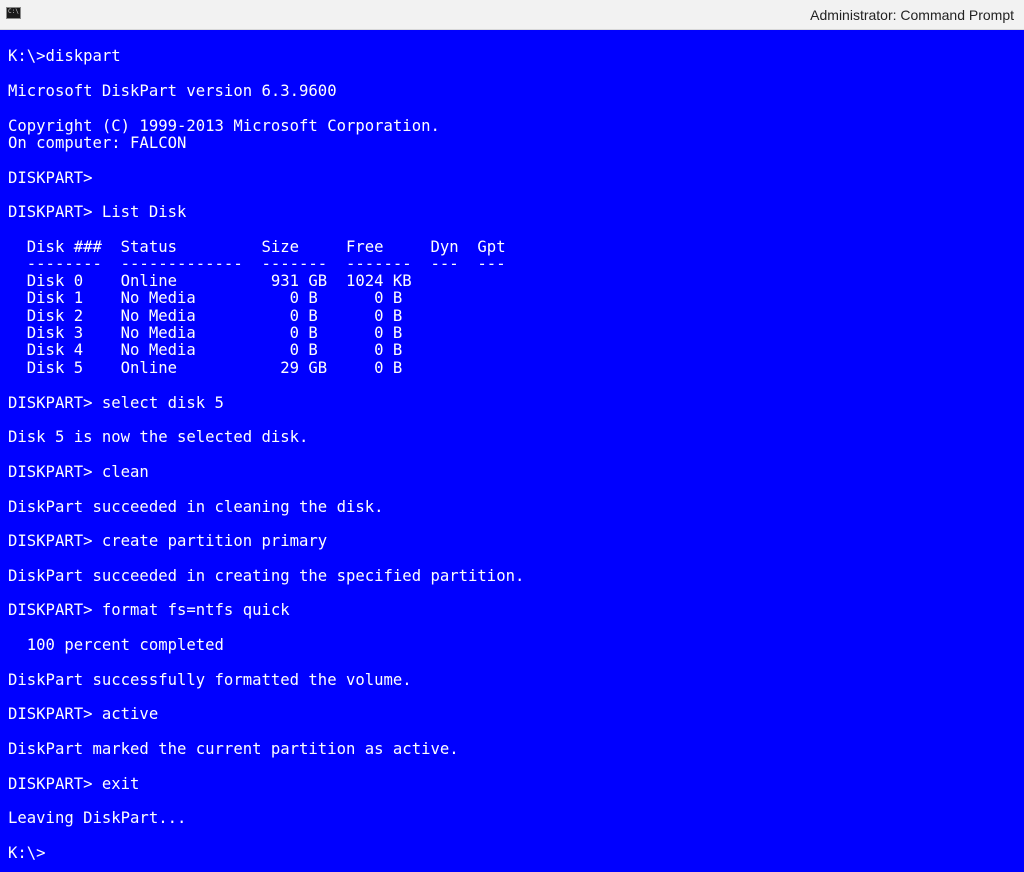 This screenshot has width=1024, height=872. Describe the element at coordinates (50, 178) in the screenshot. I see `console-line: DISKPART>` at that location.